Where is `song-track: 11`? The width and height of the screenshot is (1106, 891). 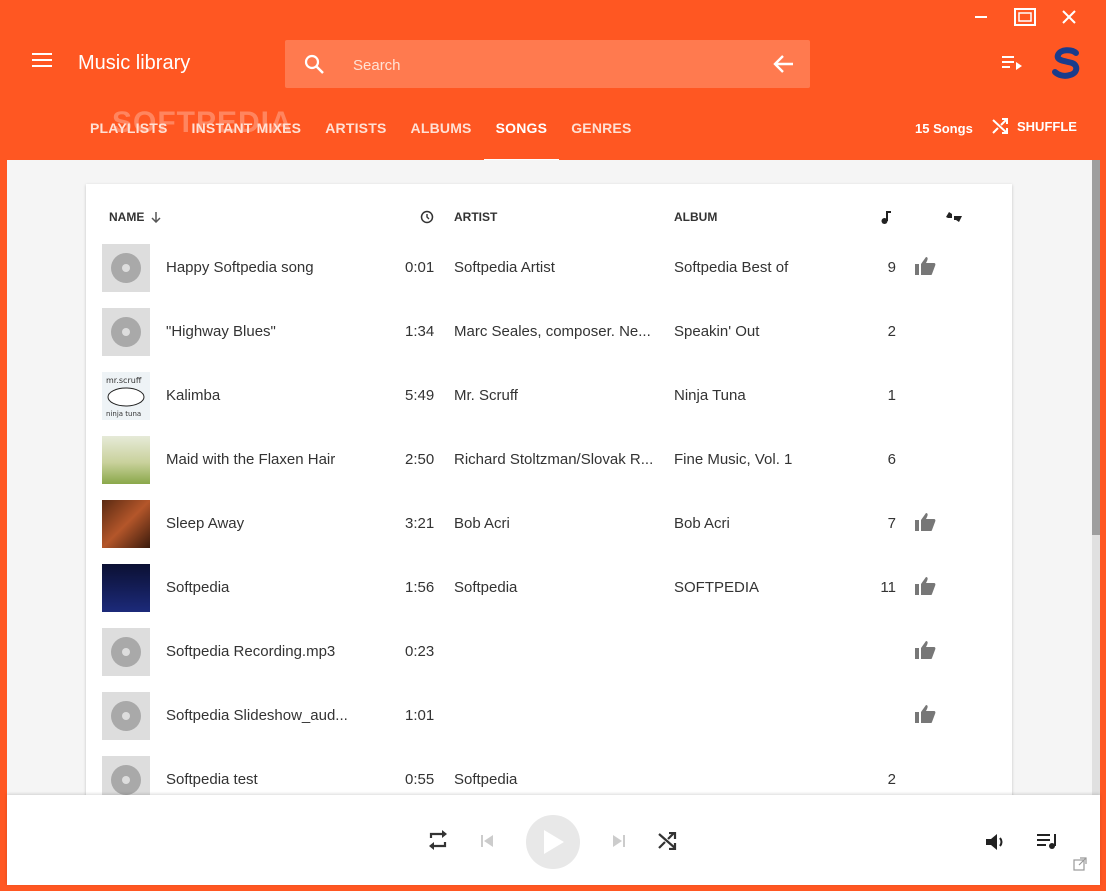
song-track: 11 is located at coordinates (888, 587).